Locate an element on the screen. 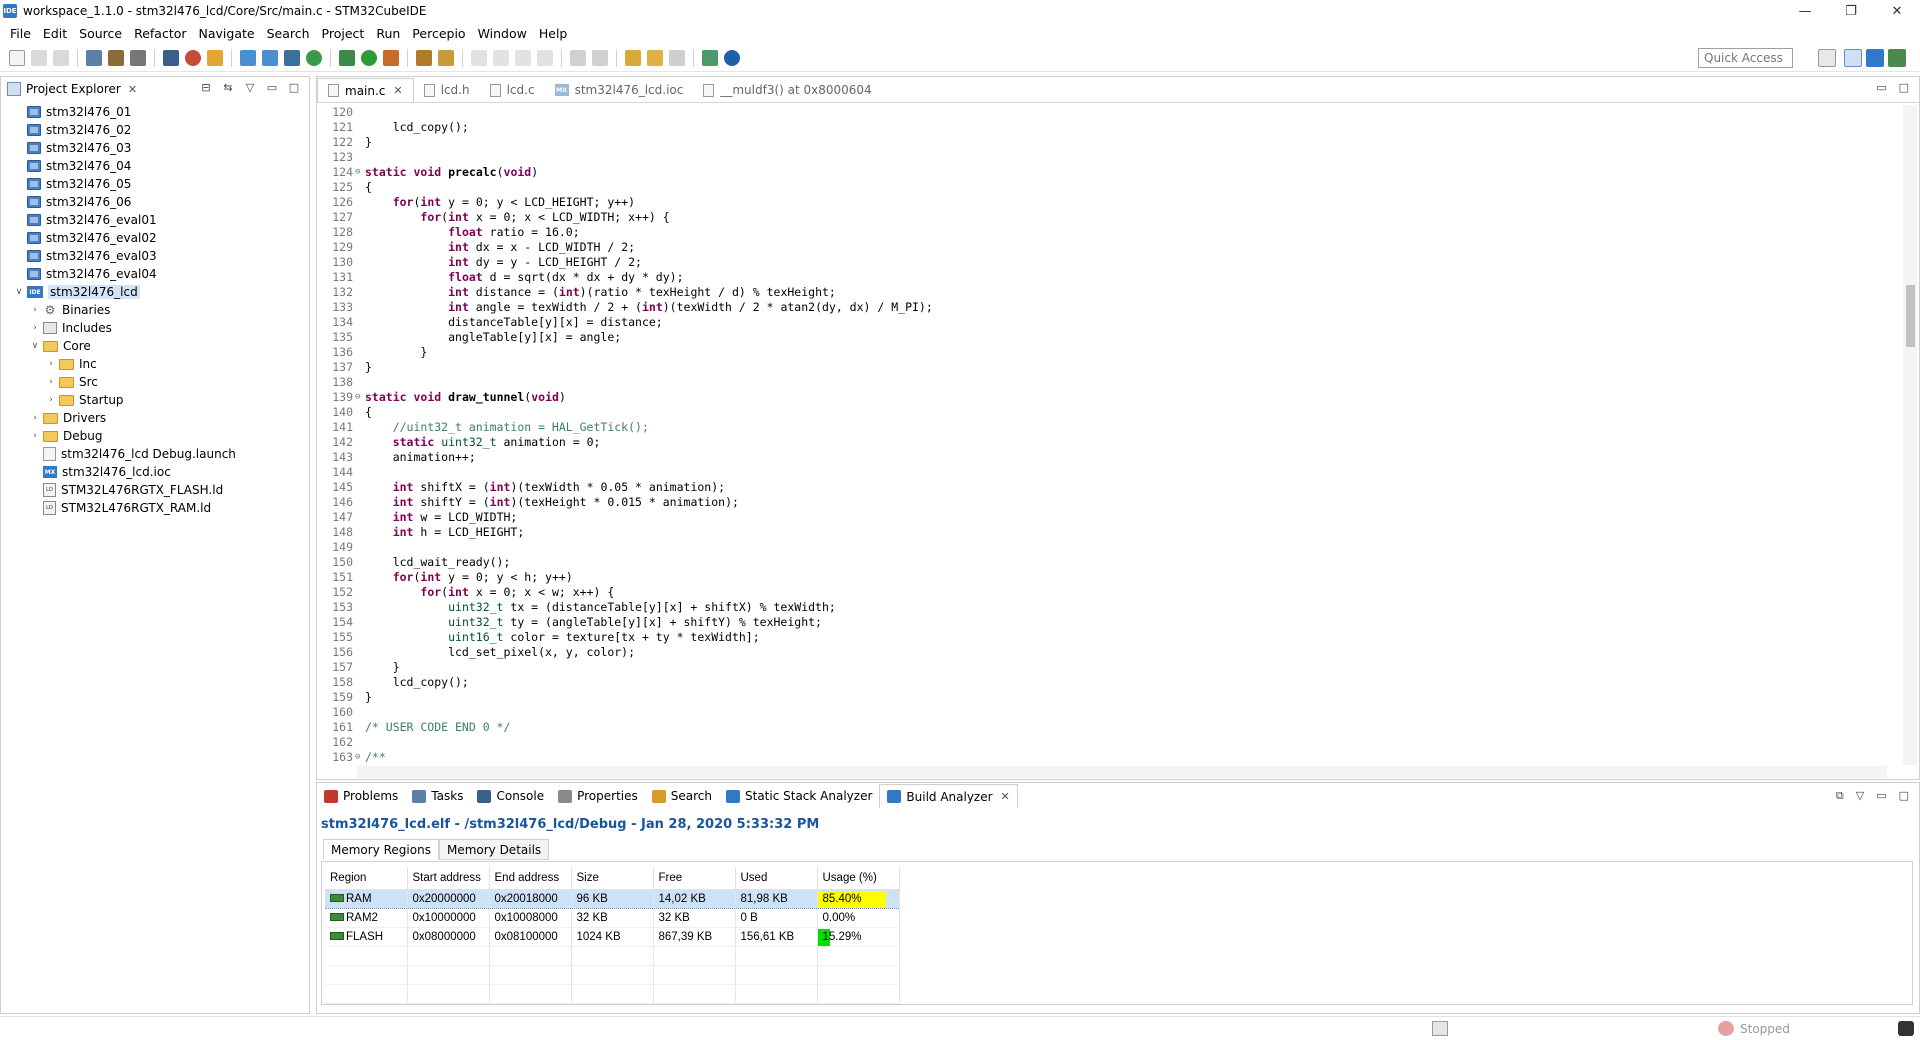 This screenshot has height=1040, width=1920. binary-icon is located at coordinates (138, 57).